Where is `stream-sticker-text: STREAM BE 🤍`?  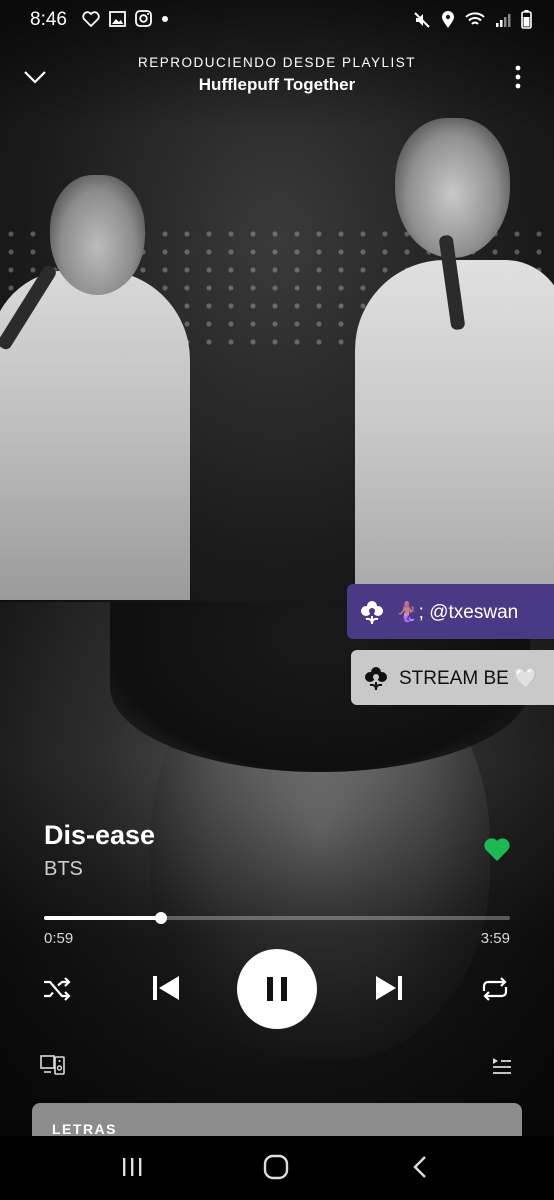
stream-sticker-text: STREAM BE 🤍 is located at coordinates (468, 678).